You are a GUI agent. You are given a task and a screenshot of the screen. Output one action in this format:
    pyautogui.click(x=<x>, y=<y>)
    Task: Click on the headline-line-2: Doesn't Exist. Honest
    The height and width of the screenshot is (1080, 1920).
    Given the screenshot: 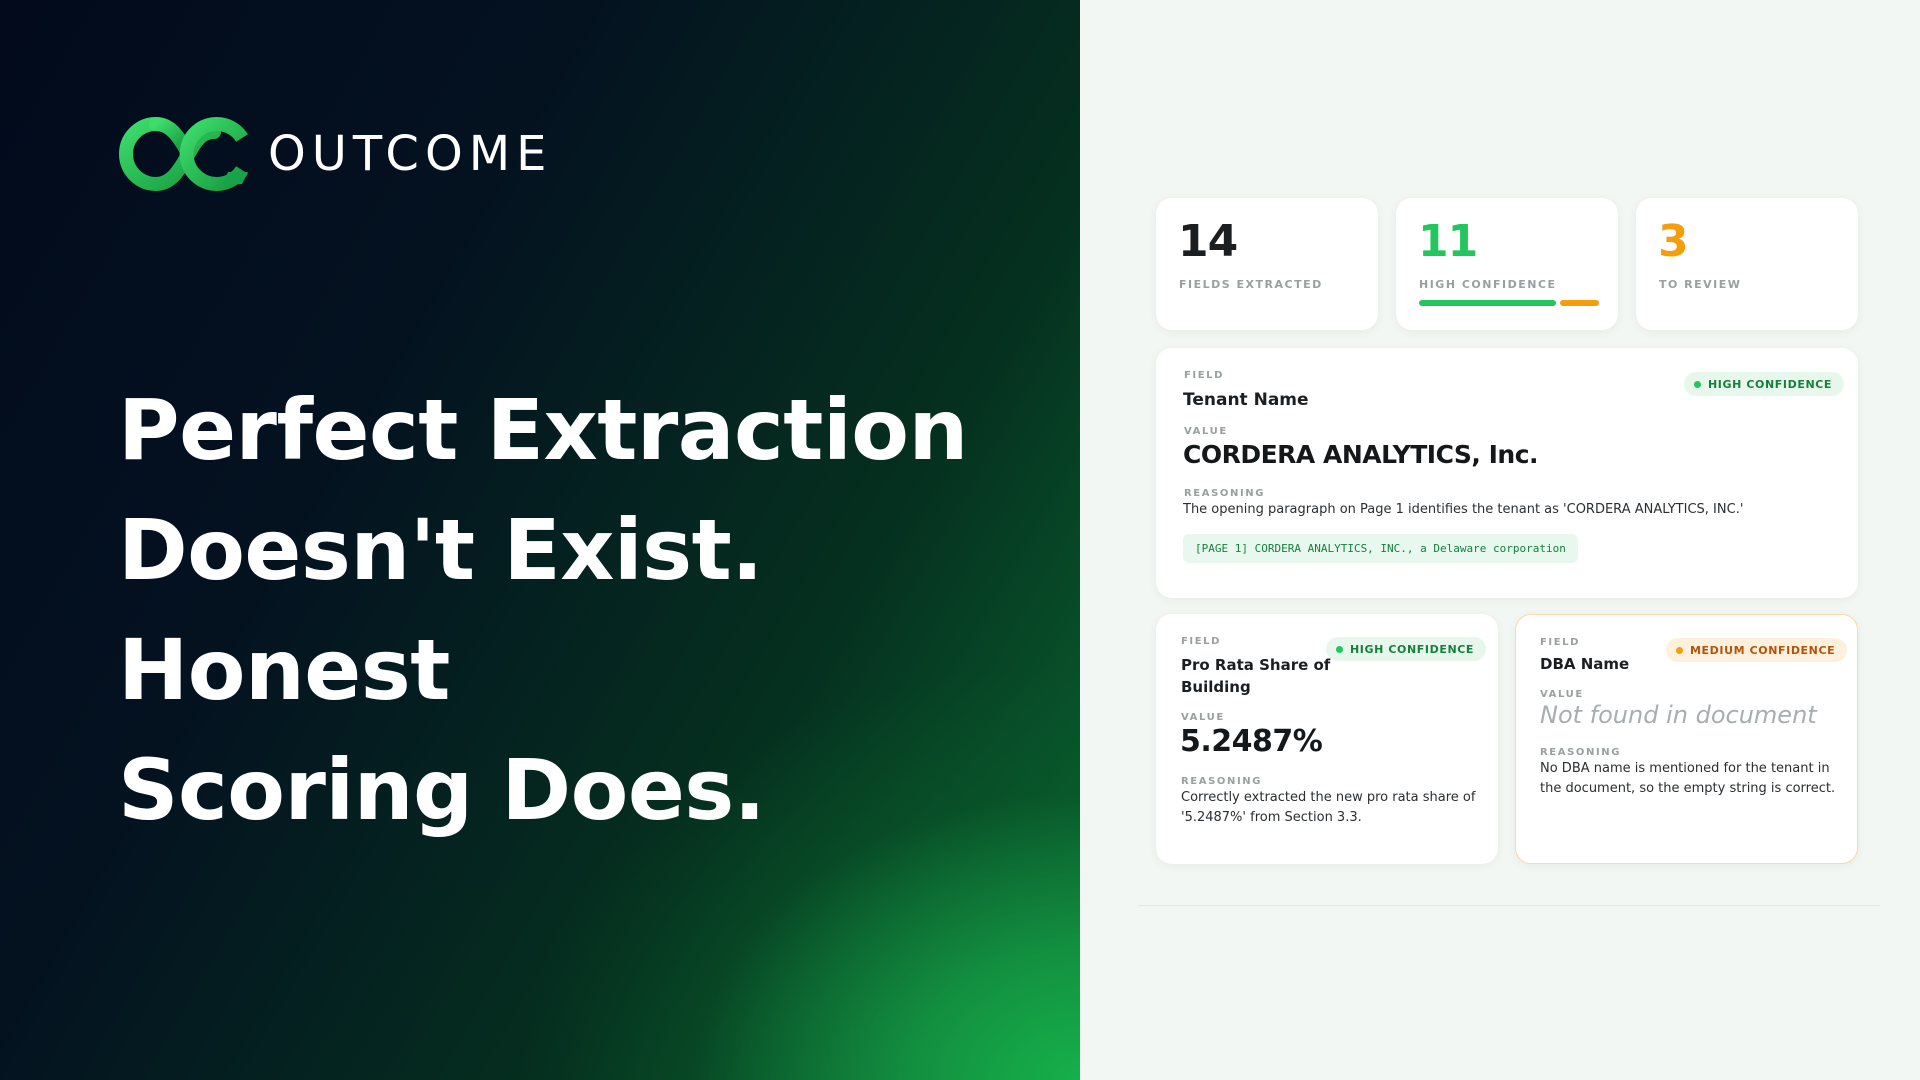 What is the action you would take?
    pyautogui.click(x=440, y=610)
    